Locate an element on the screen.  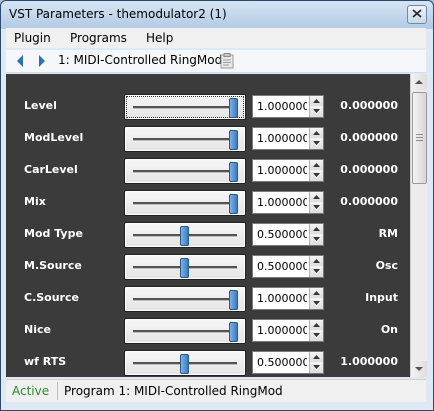
menu-bar: Plugin Programs Help is located at coordinates (216, 38).